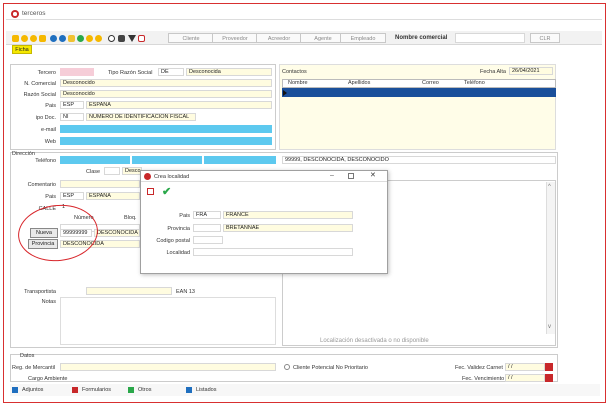 The image size is (610, 406). What do you see at coordinates (45, 118) in the screenshot?
I see `tipo-doc-label: ipo Doc.` at bounding box center [45, 118].